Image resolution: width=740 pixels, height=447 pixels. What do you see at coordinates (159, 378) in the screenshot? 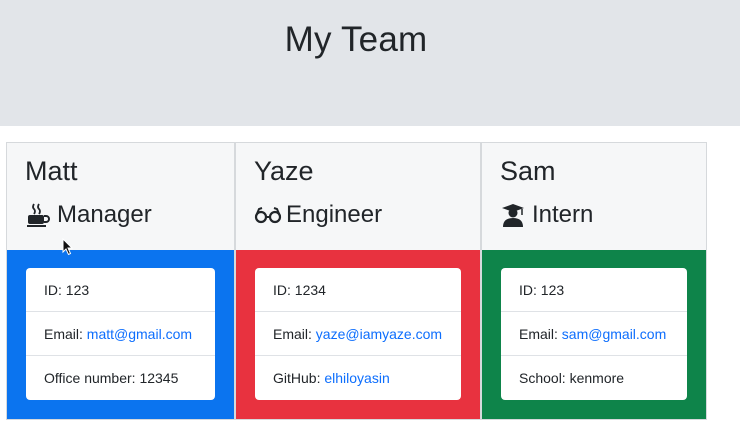
I see `office-number-value: 12345` at bounding box center [159, 378].